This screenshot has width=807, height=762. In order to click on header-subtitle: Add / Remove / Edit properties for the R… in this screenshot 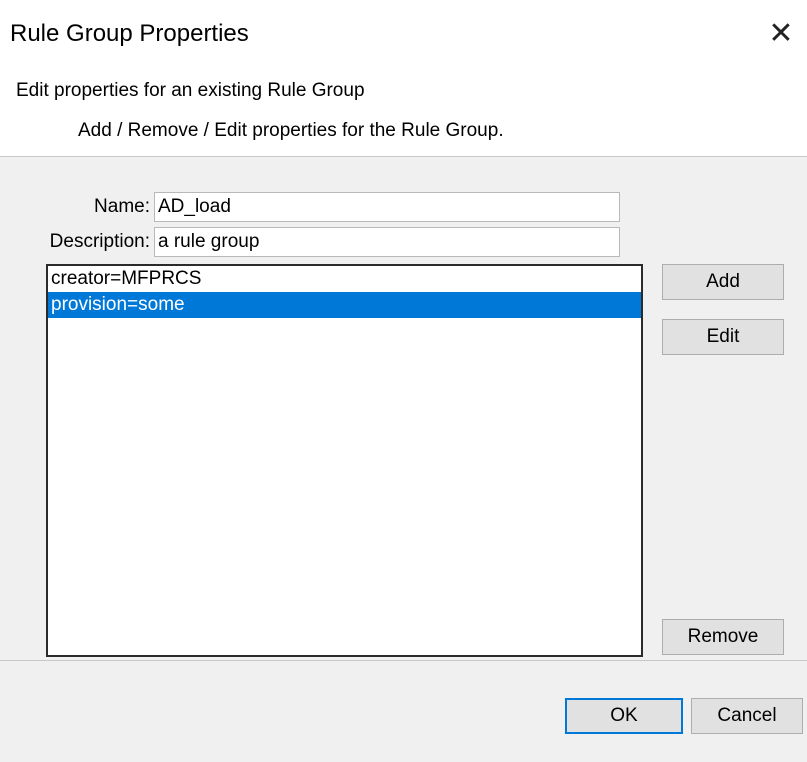, I will do `click(291, 130)`.